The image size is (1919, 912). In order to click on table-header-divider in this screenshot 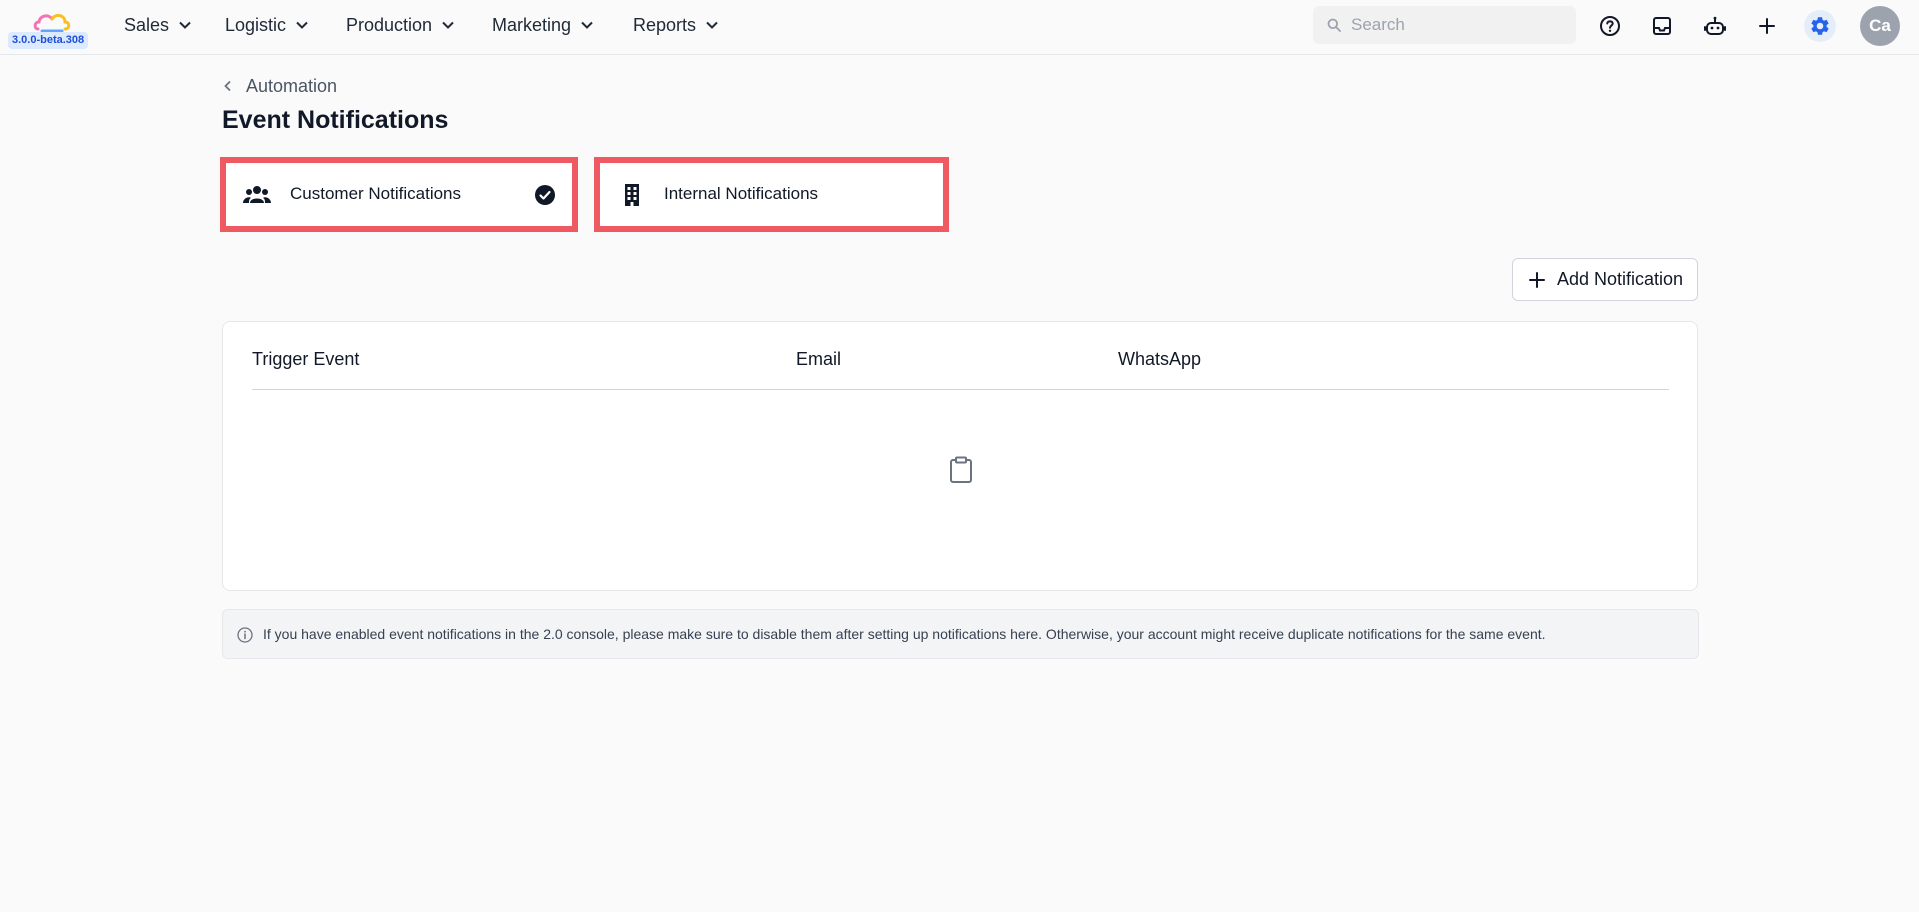, I will do `click(960, 389)`.